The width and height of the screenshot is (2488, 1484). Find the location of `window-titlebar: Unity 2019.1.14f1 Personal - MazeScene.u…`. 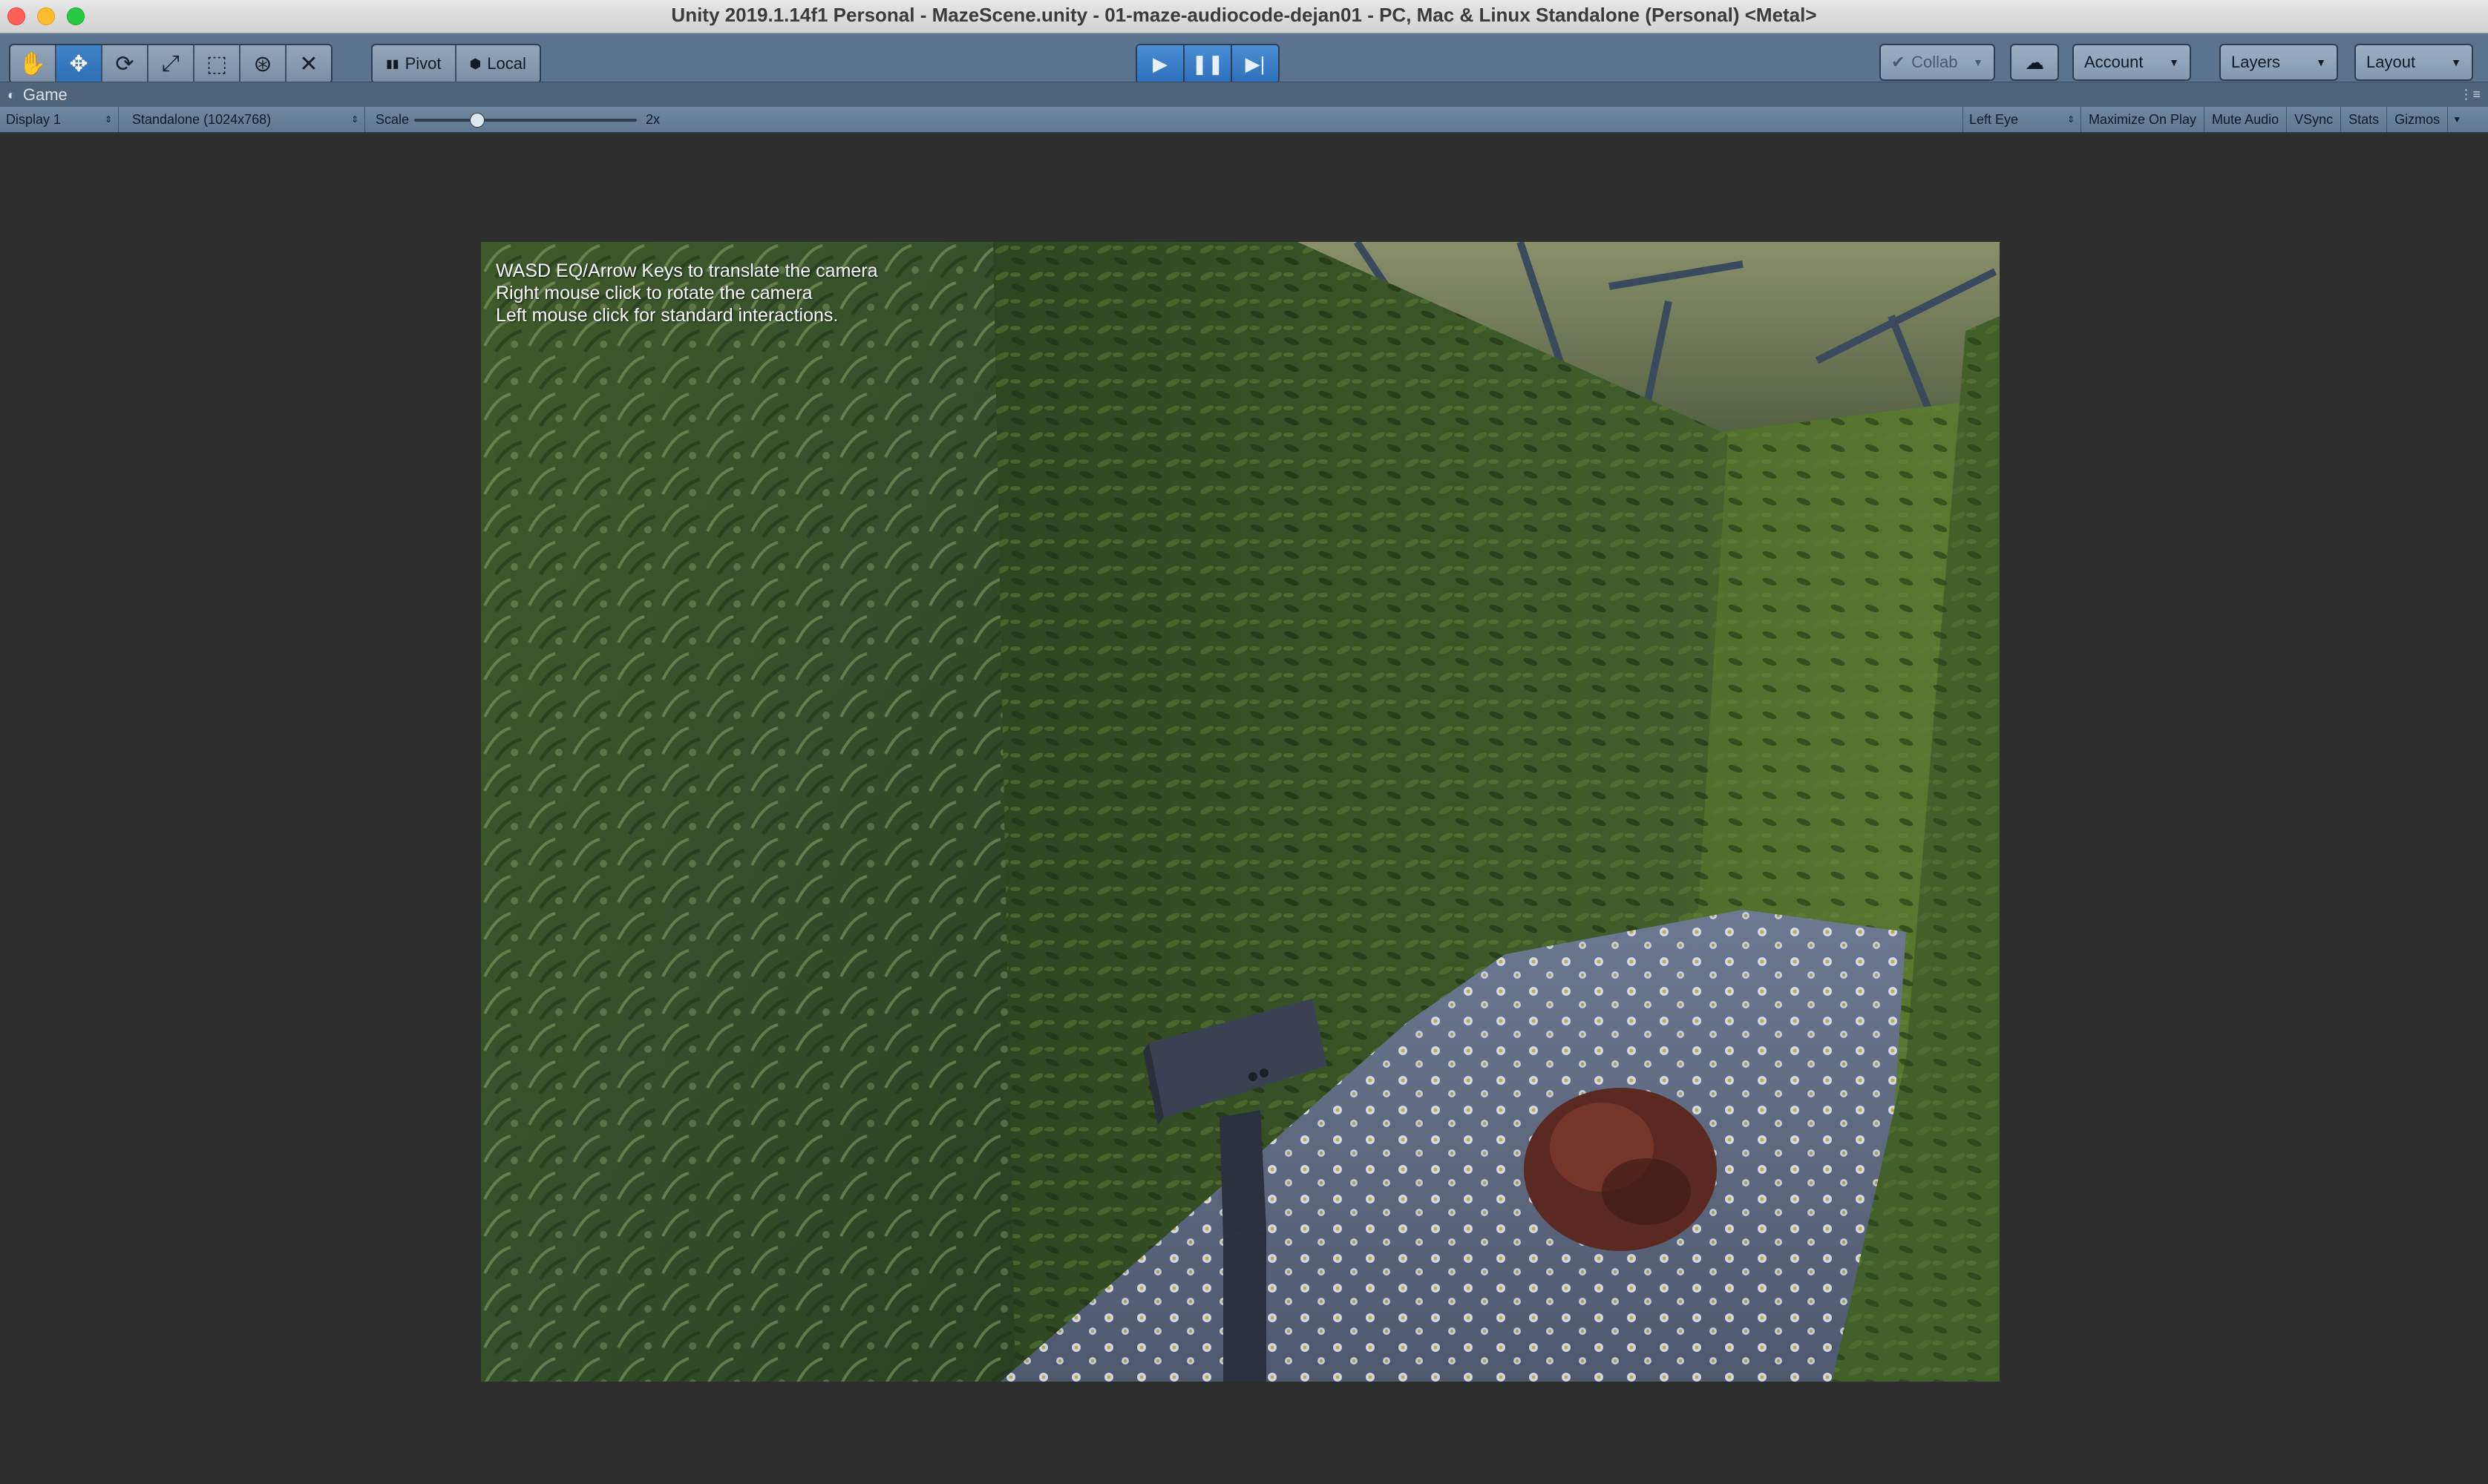

window-titlebar: Unity 2019.1.14f1 Personal - MazeScene.u… is located at coordinates (1244, 16).